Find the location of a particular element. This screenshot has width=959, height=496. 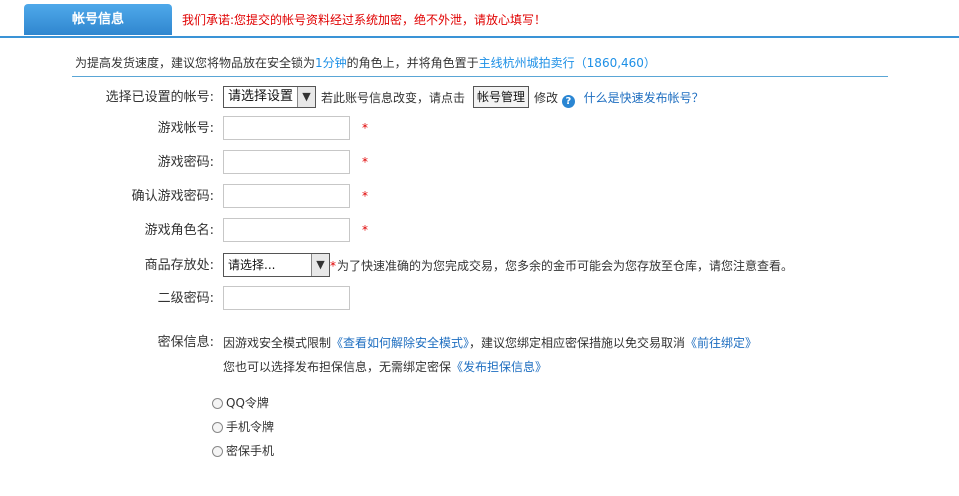

account-select-dropdown: 请选择设置 ▼ is located at coordinates (269, 97).